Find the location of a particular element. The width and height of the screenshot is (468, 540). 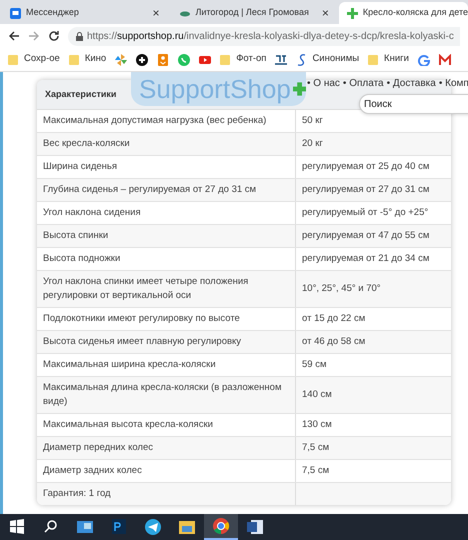

table-cell: Подлокотники имеют регулировку по высоте is located at coordinates (166, 319).